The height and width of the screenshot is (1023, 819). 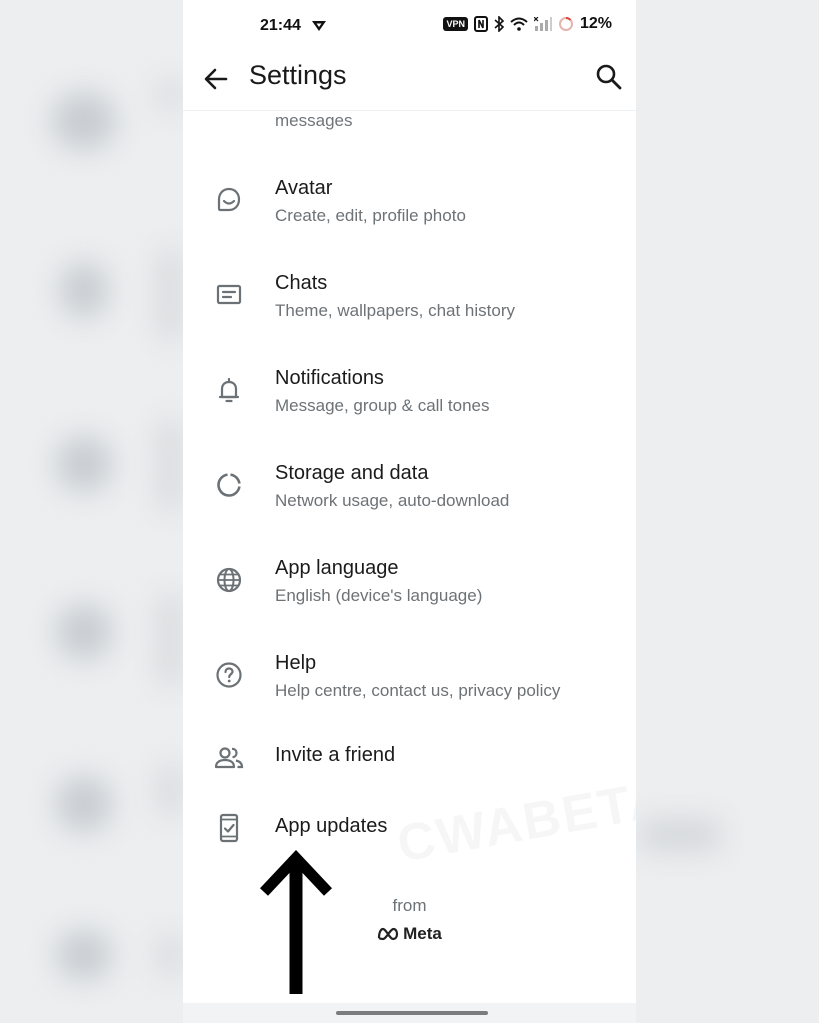 What do you see at coordinates (409, 26) in the screenshot?
I see `status-bar: 21:44 VPN 12%` at bounding box center [409, 26].